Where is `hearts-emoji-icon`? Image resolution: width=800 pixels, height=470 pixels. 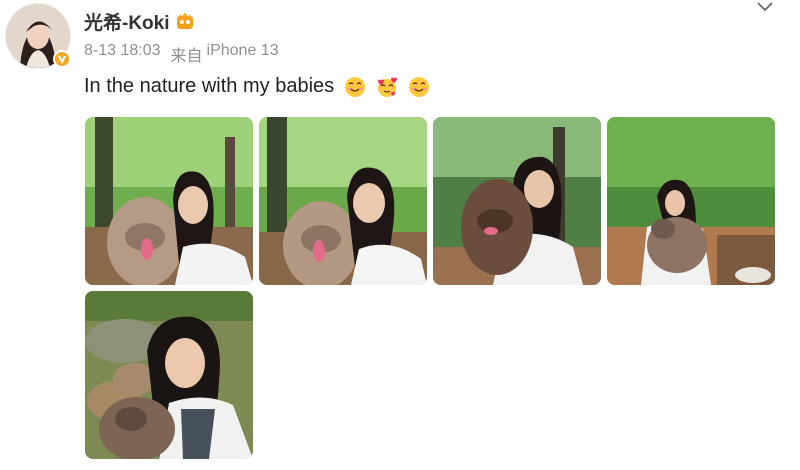
hearts-emoji-icon is located at coordinates (388, 87).